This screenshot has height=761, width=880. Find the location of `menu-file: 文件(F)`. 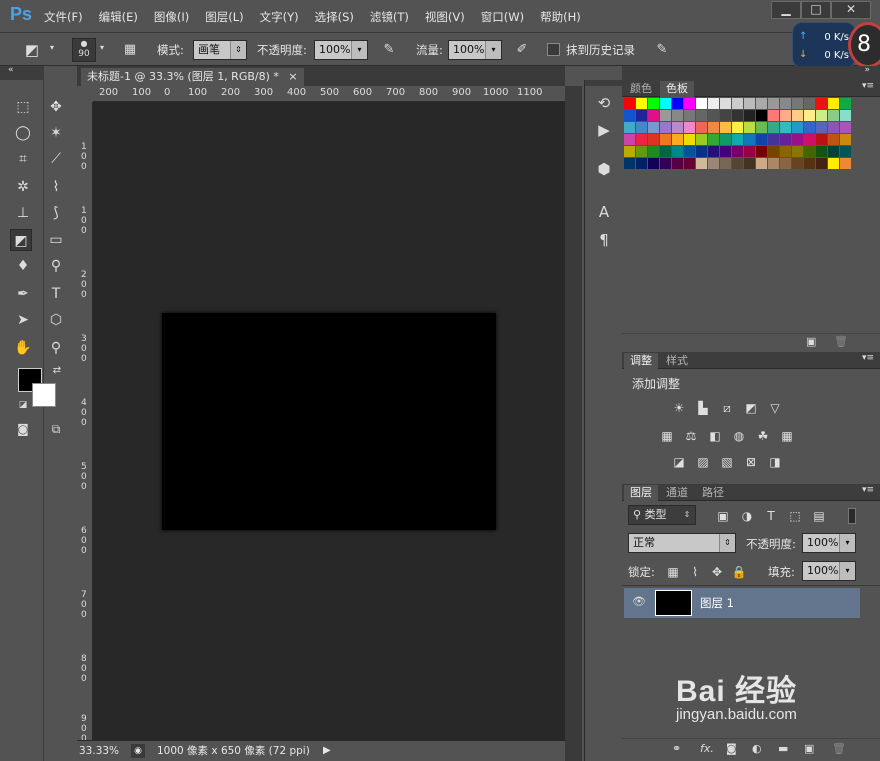

menu-file: 文件(F) is located at coordinates (63, 17).